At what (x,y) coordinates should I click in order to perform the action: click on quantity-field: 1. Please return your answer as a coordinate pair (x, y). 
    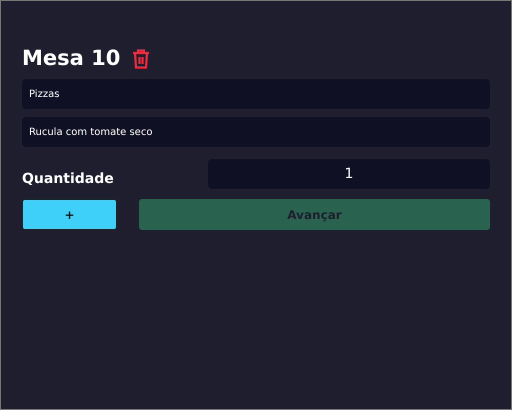
    Looking at the image, I should click on (349, 173).